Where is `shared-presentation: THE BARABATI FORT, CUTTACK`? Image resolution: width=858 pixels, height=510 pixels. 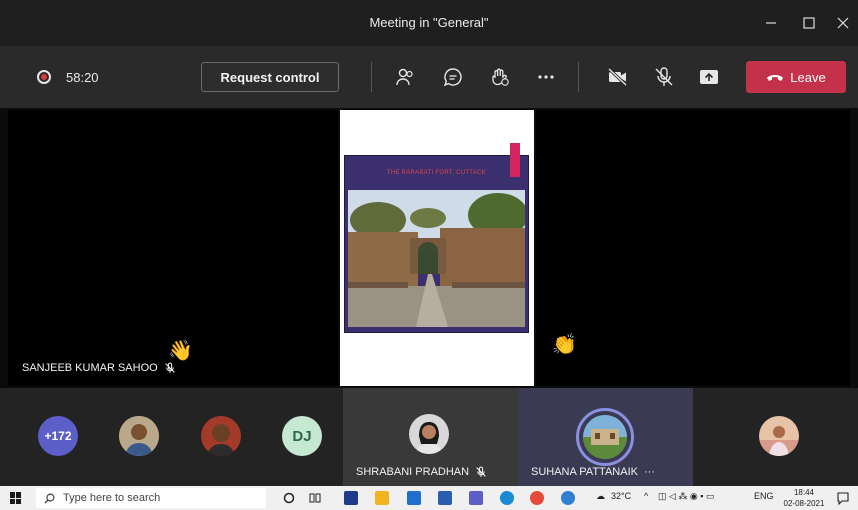 shared-presentation: THE BARABATI FORT, CUTTACK is located at coordinates (437, 248).